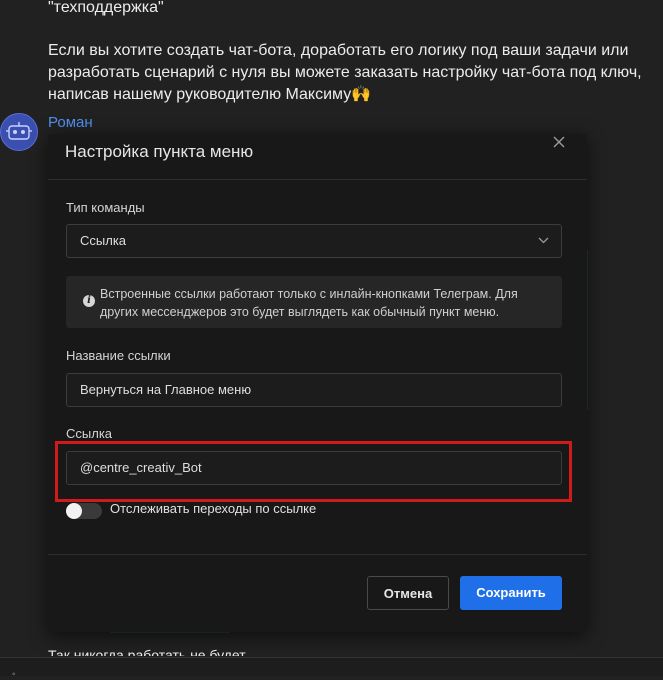 The width and height of the screenshot is (663, 680). What do you see at coordinates (317, 554) in the screenshot?
I see `footer-divider` at bounding box center [317, 554].